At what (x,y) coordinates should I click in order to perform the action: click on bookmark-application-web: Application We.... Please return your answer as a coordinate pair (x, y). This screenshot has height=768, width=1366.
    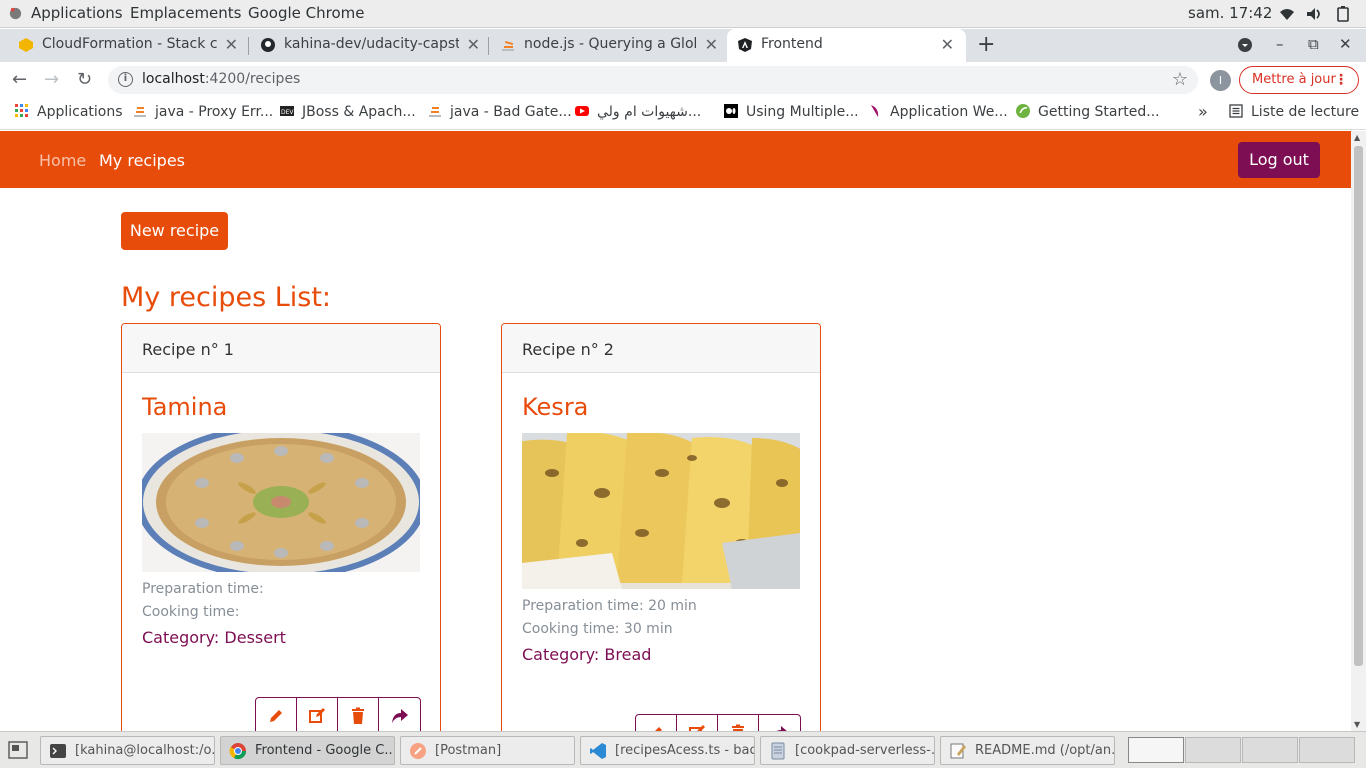
    Looking at the image, I should click on (938, 112).